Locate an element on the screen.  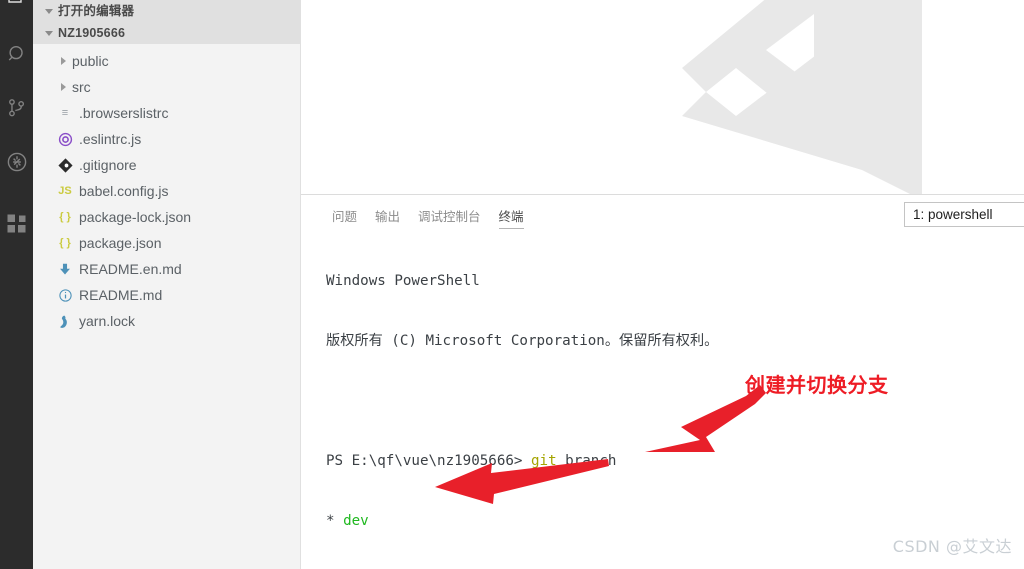
activity-item-source-control is located at coordinates (16, 108).